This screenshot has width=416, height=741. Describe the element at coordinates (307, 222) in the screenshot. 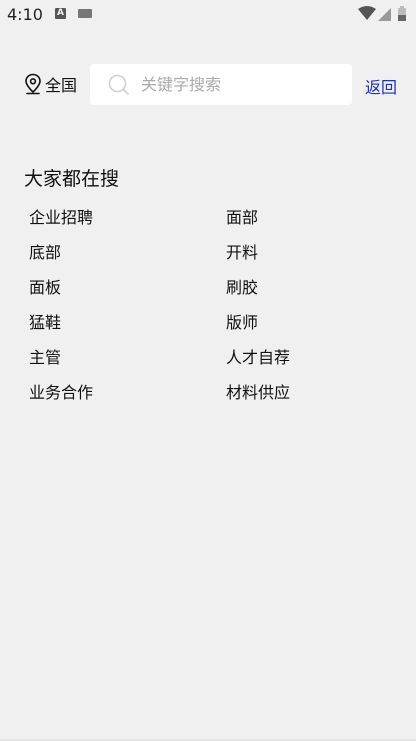

I see `hot-search-item: 面部` at that location.